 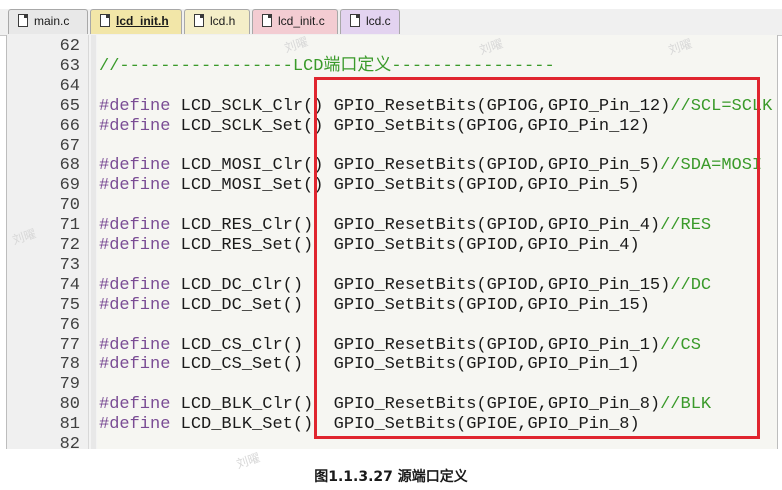 What do you see at coordinates (69, 285) in the screenshot?
I see `line-number: 74` at bounding box center [69, 285].